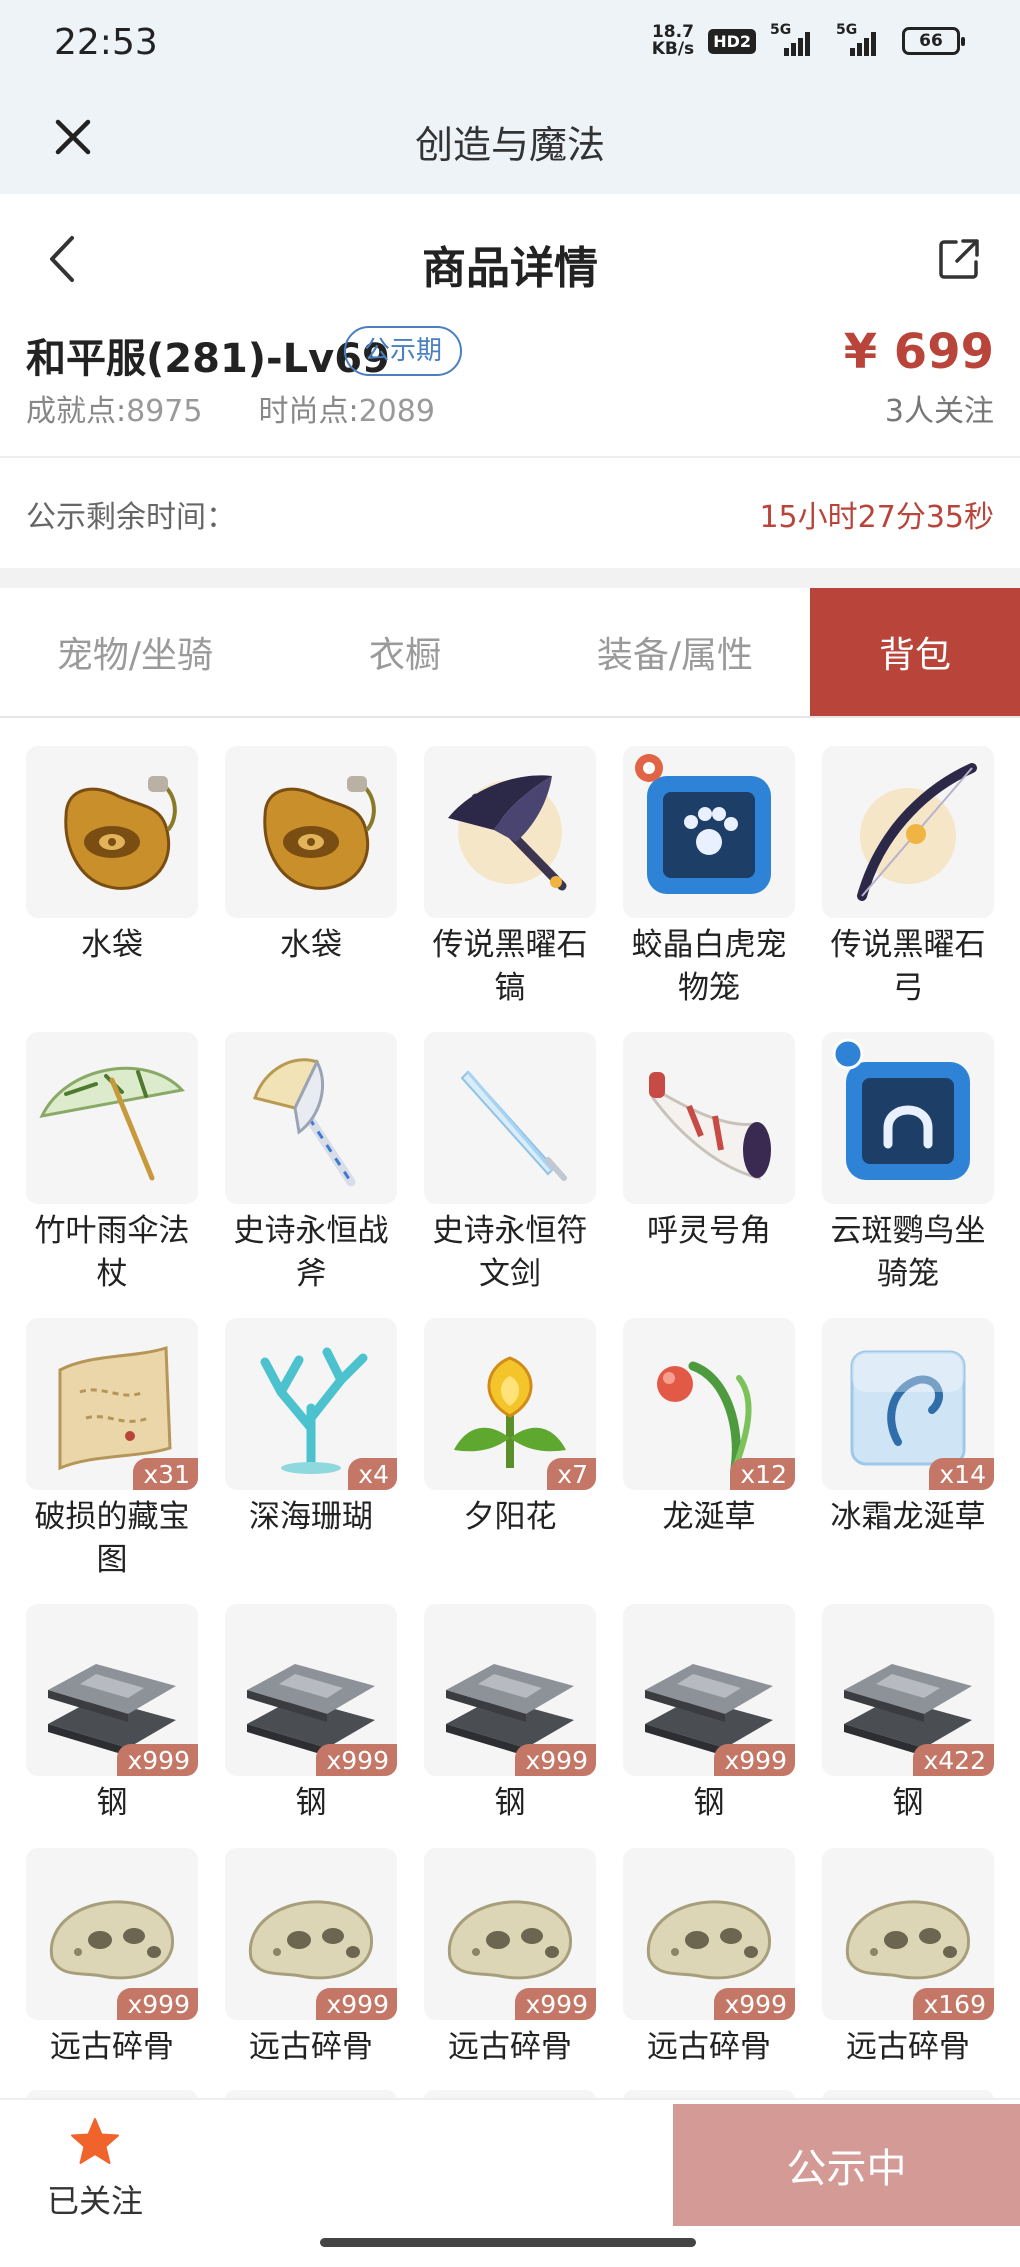  What do you see at coordinates (953, 2004) in the screenshot?
I see `item-quantity-badge: x169` at bounding box center [953, 2004].